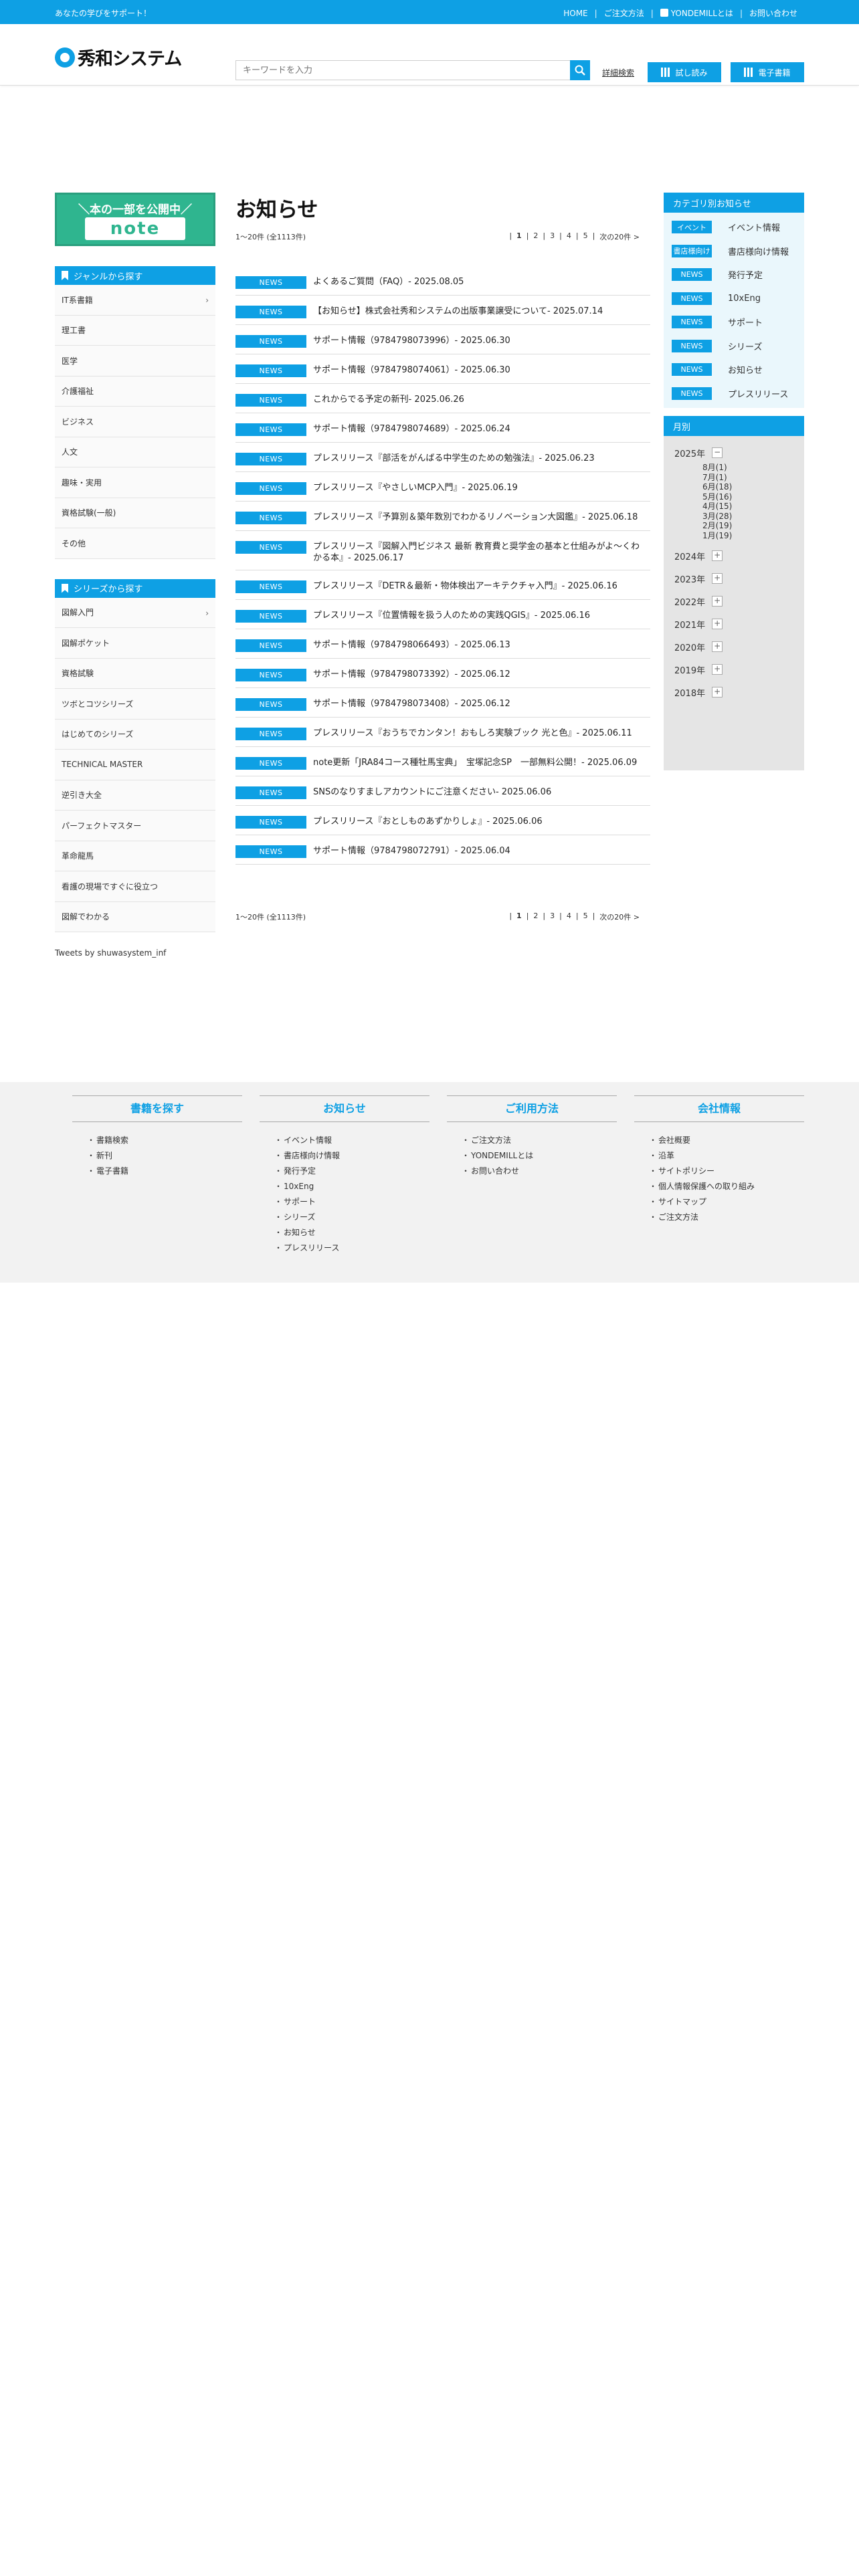 The width and height of the screenshot is (859, 2576). Describe the element at coordinates (352, 1249) in the screenshot. I see `footer-link: プレスリリース` at that location.